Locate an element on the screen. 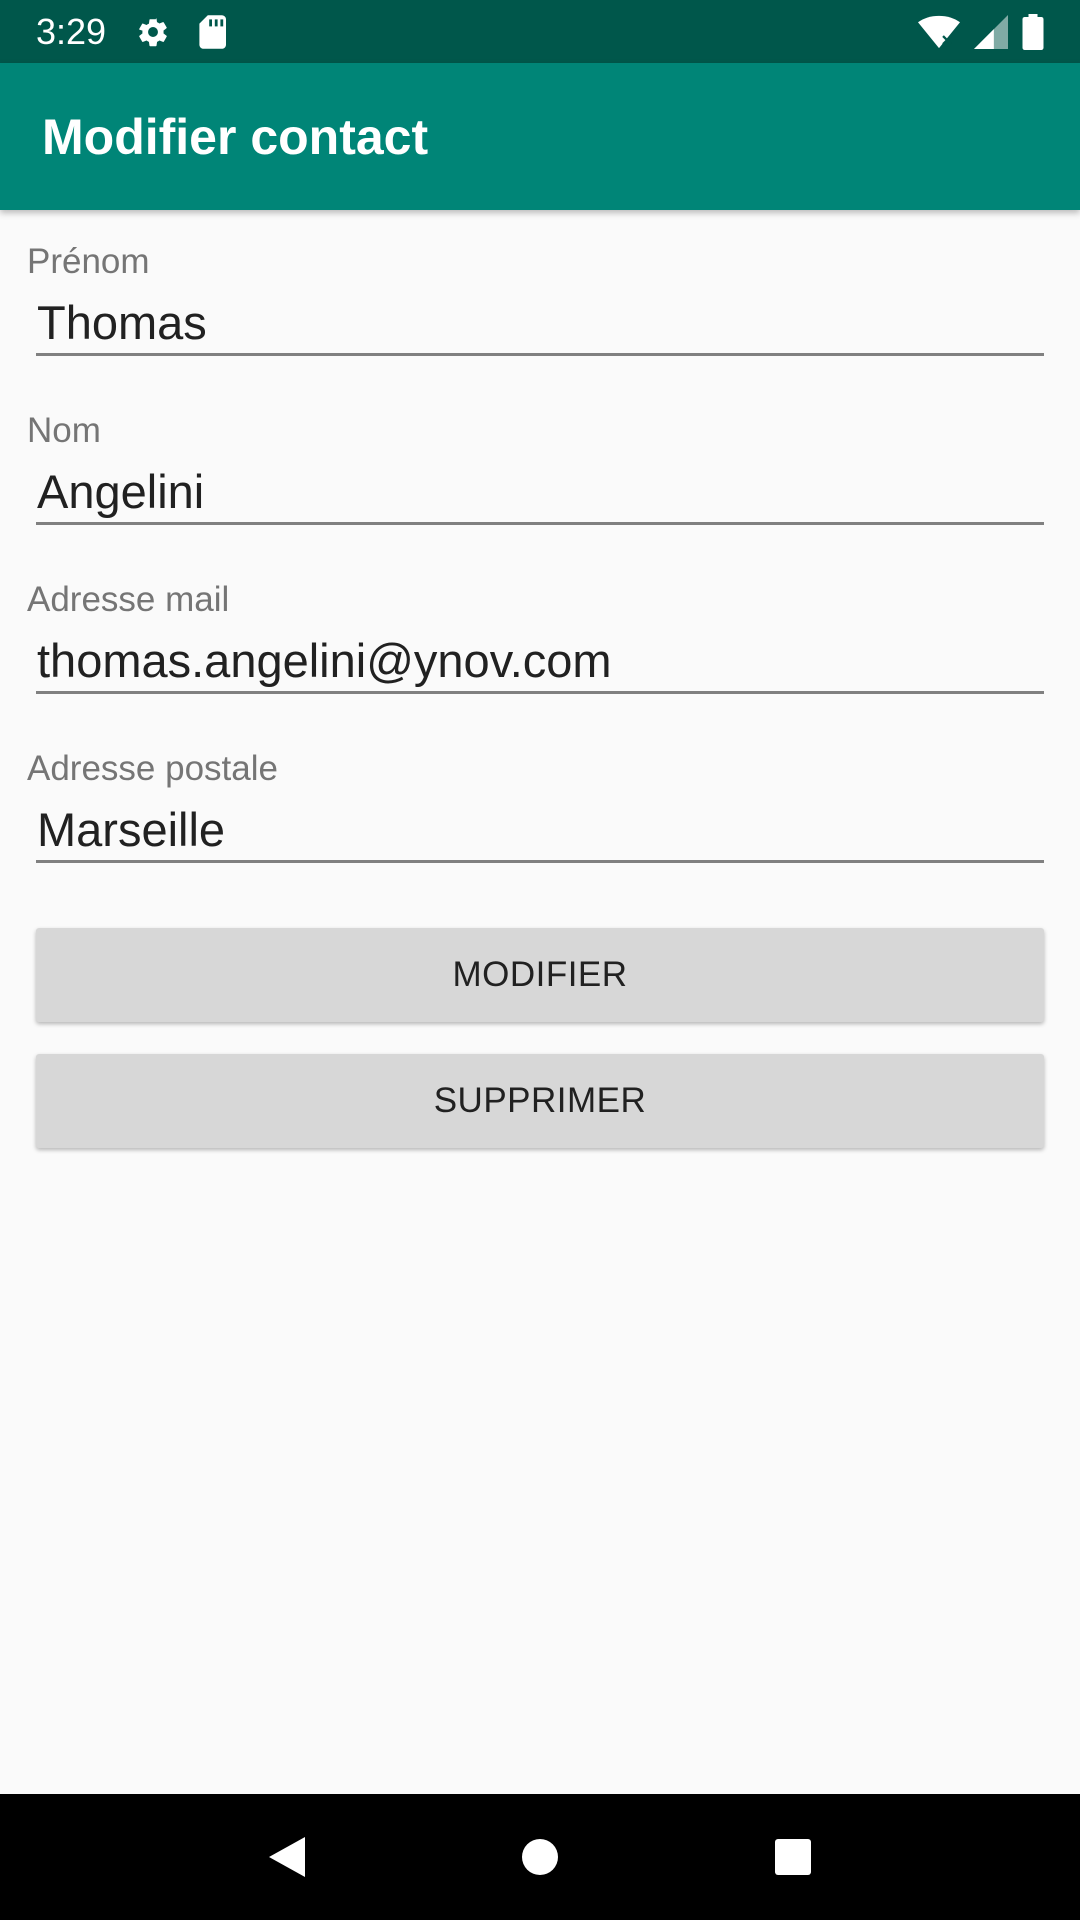  email-label: Adresse mail is located at coordinates (128, 599).